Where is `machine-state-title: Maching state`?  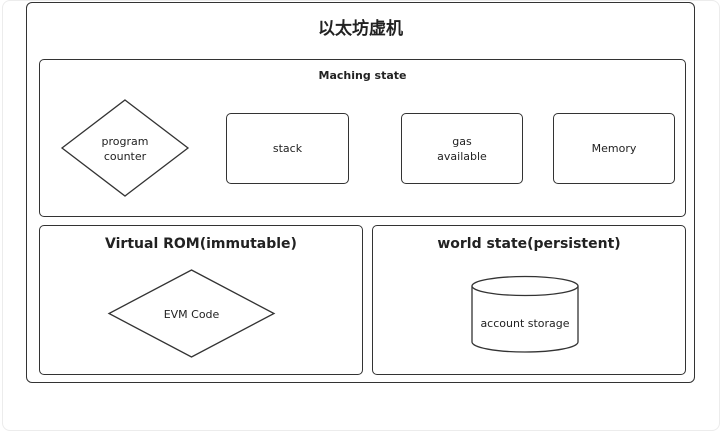
machine-state-title: Maching state is located at coordinates (362, 75).